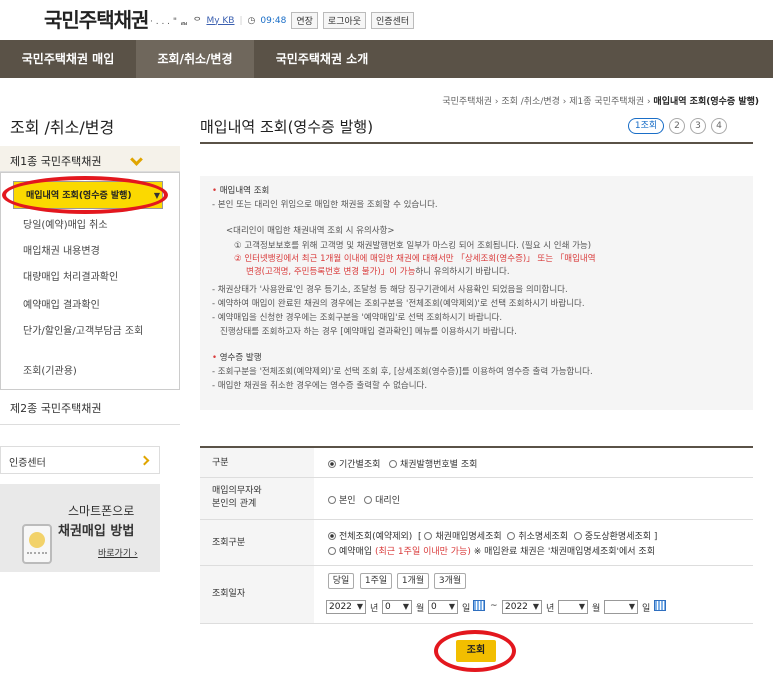  I want to click on page-title: 매입내역 조회(영수증 발행), so click(287, 127).